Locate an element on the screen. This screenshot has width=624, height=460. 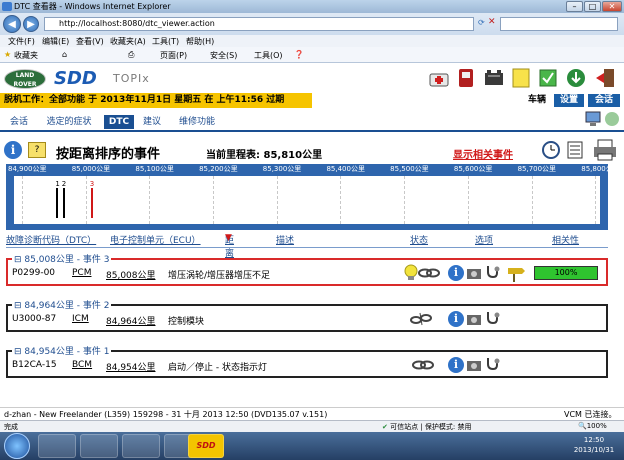
ecu-link: PCM is located at coordinates (81, 273).